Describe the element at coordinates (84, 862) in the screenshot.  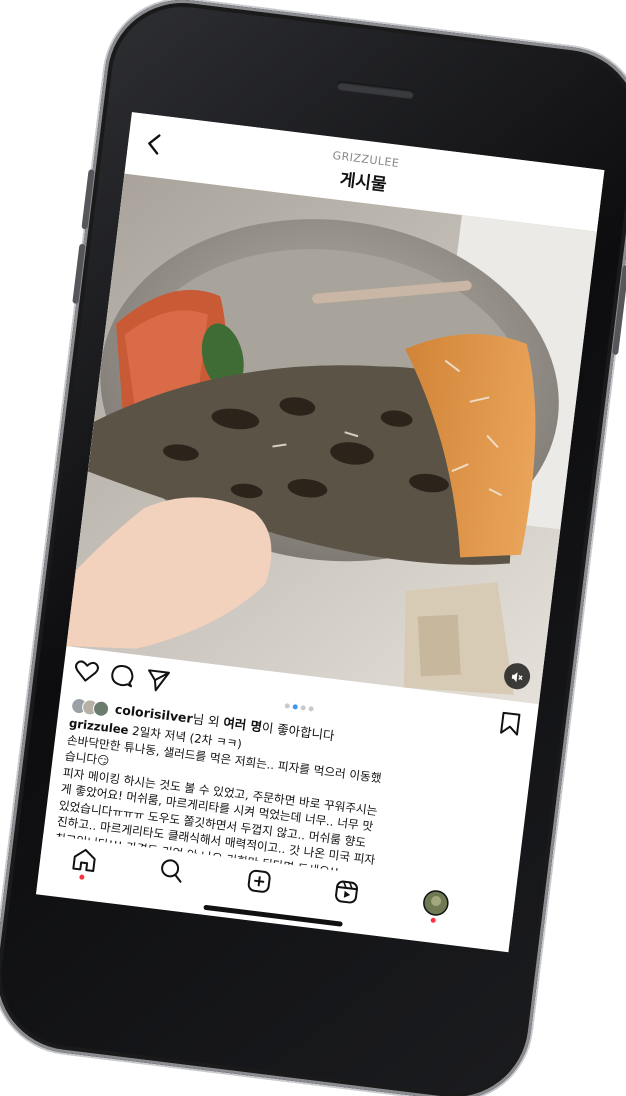
I see `home-icon` at that location.